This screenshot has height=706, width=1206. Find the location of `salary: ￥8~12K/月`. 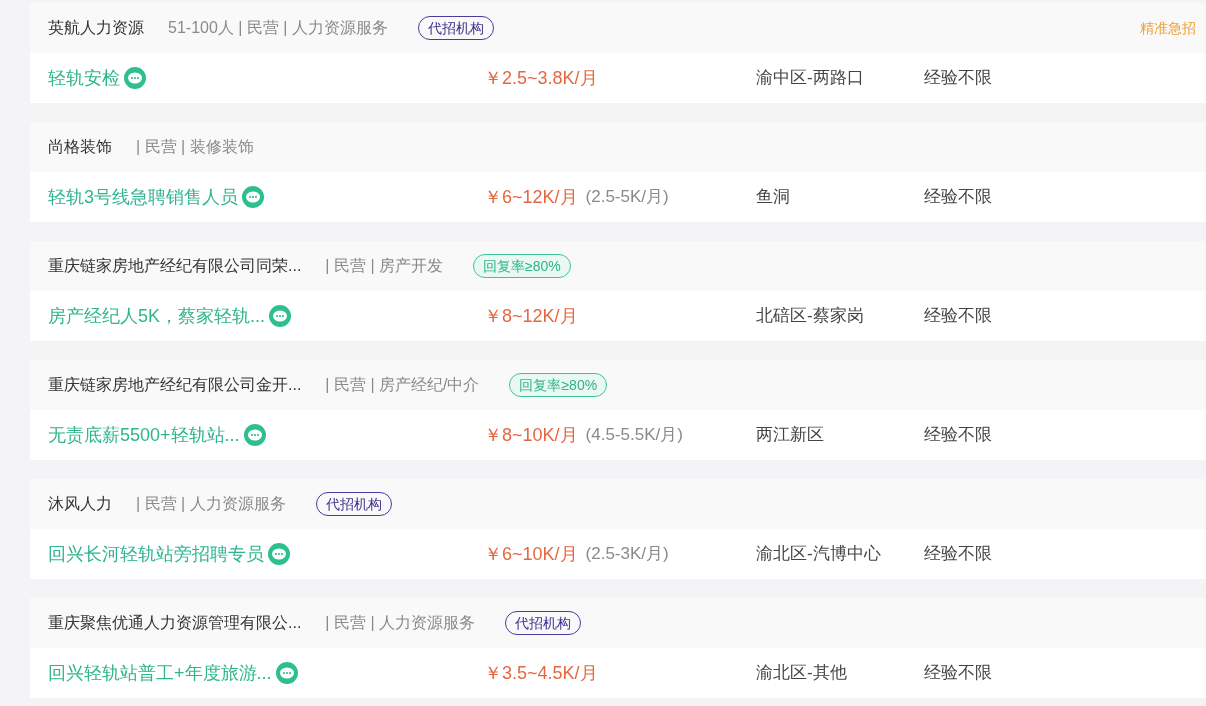

salary: ￥8~12K/月 is located at coordinates (531, 316).